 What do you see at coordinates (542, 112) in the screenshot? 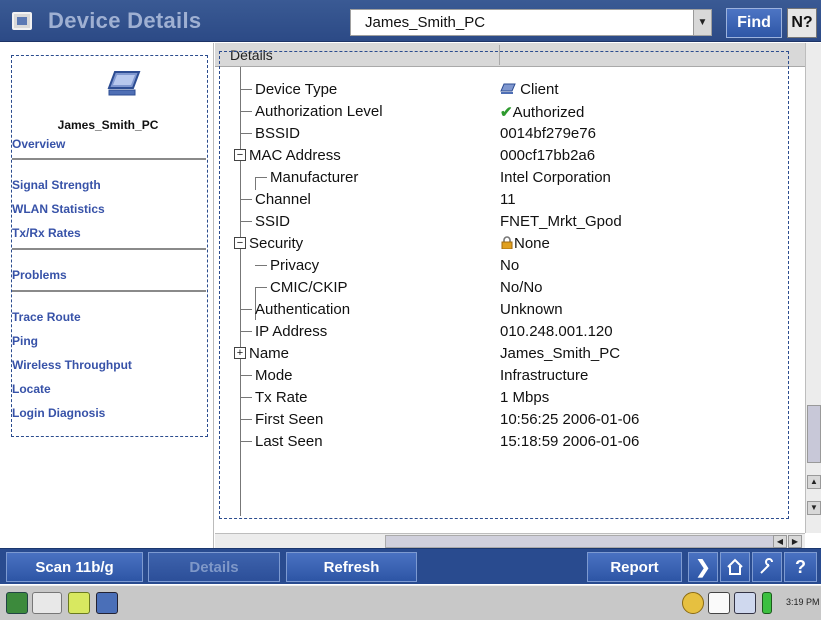
I see `row-value: ✔Authorized` at bounding box center [542, 112].